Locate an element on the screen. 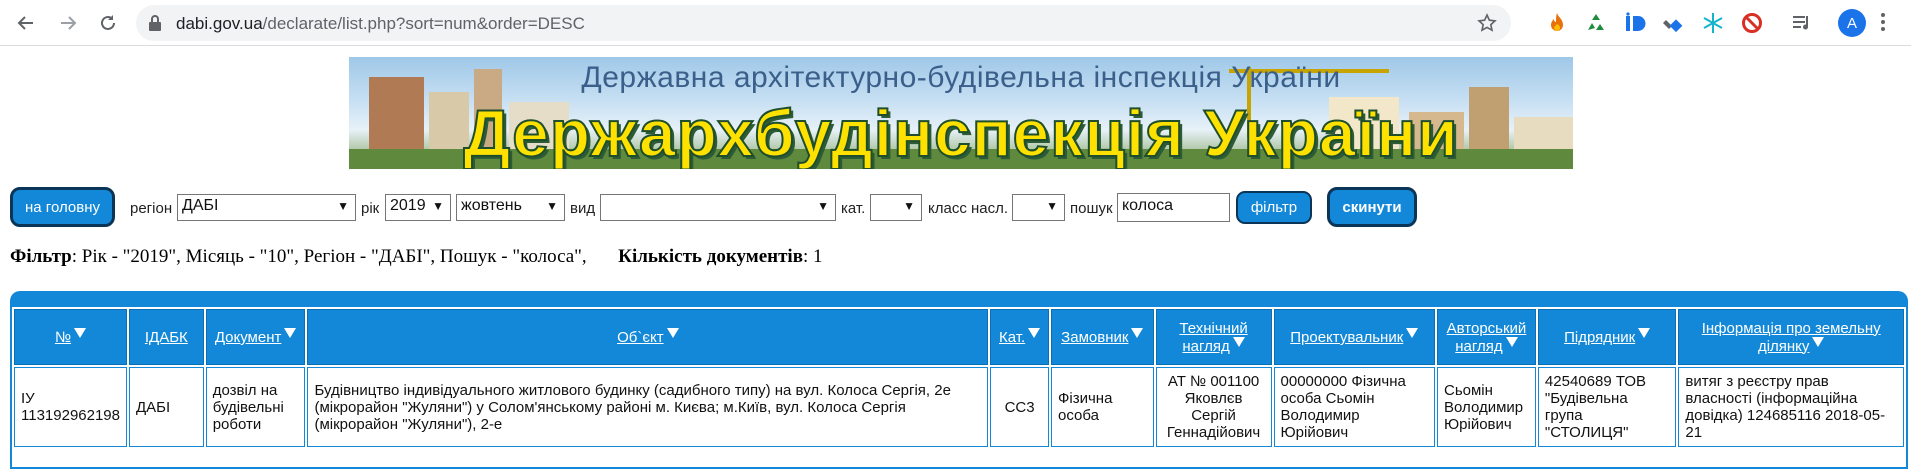 Image resolution: width=1911 pixels, height=476 pixels. region-label: регіон is located at coordinates (151, 208).